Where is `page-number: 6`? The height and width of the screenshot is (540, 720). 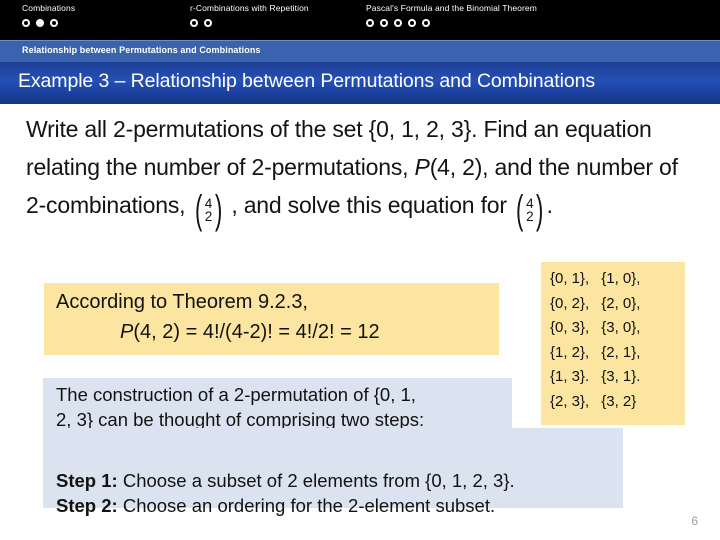
page-number: 6 is located at coordinates (694, 521).